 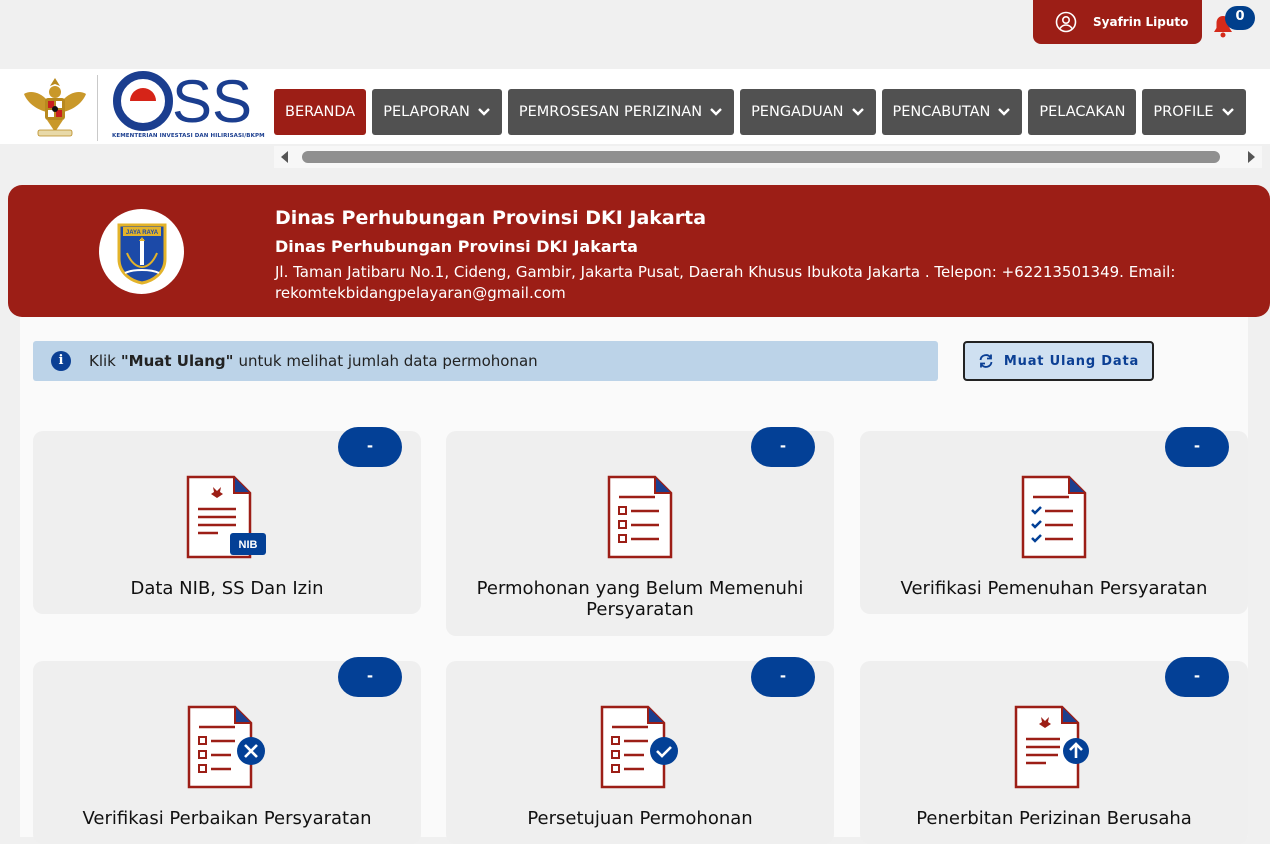 I want to click on checked-list-document-icon, so click(x=1054, y=517).